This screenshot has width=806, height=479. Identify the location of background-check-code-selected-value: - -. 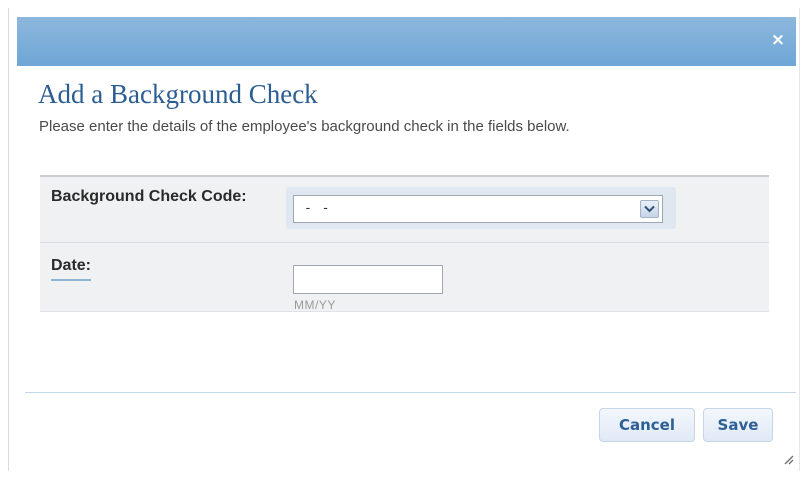
(317, 208).